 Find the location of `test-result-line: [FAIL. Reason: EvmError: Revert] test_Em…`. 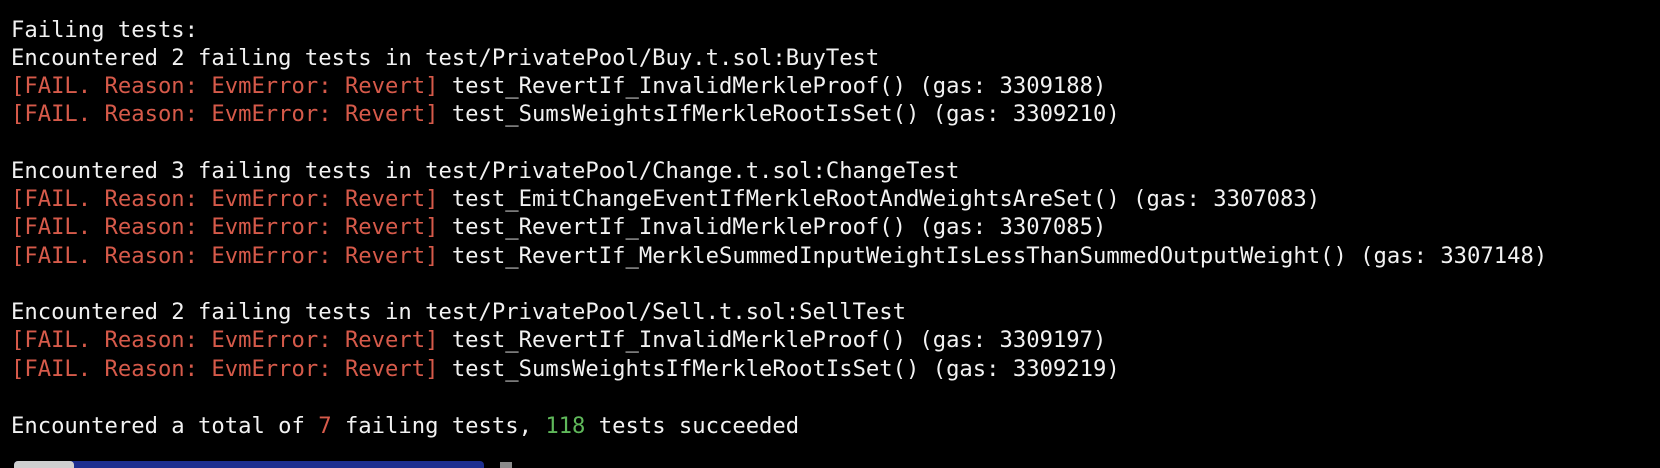

test-result-line: [FAIL. Reason: EvmError: Revert] test_Em… is located at coordinates (665, 199).